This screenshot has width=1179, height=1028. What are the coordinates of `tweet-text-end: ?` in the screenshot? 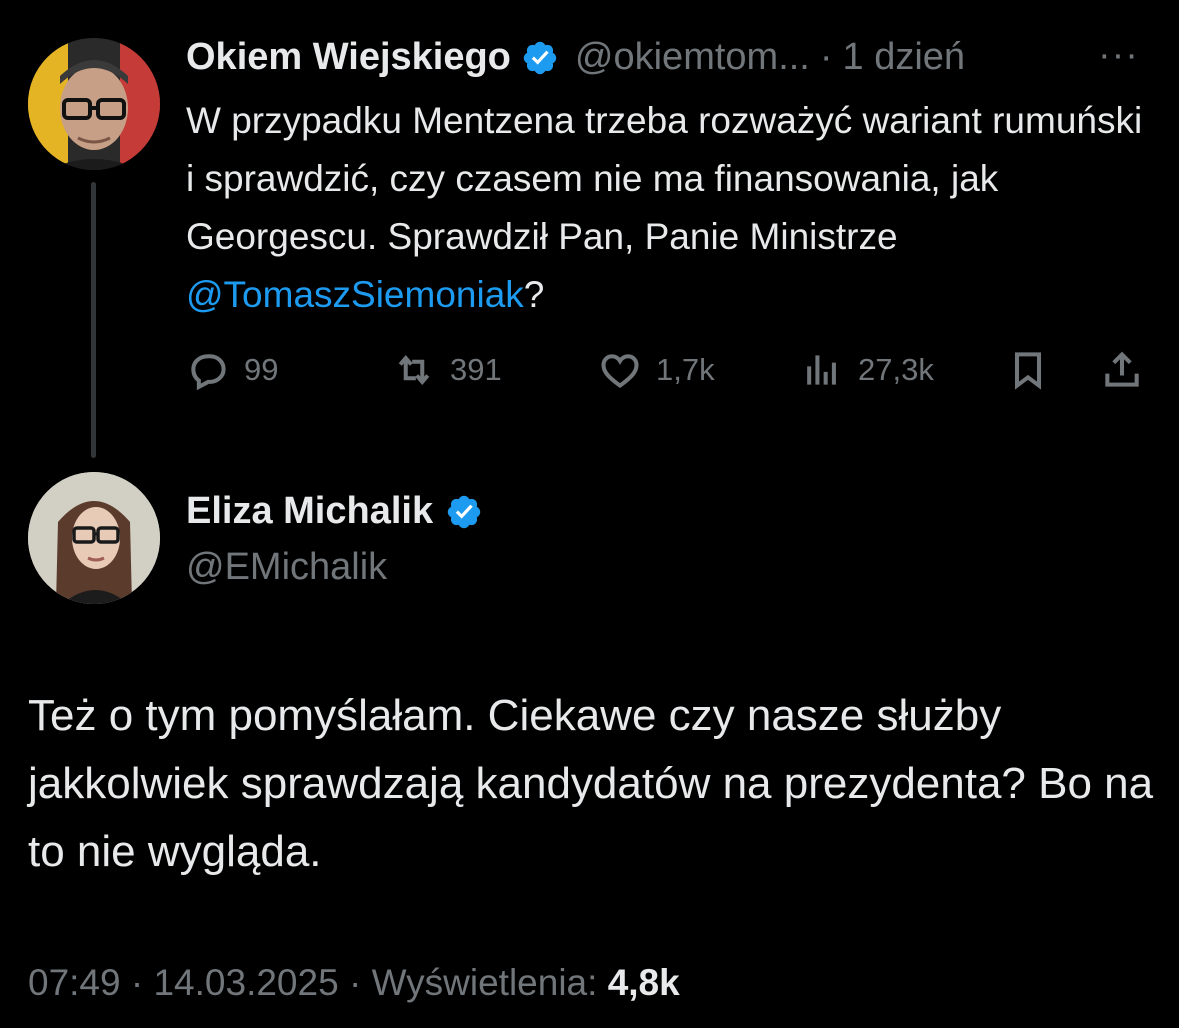 It's located at (534, 294).